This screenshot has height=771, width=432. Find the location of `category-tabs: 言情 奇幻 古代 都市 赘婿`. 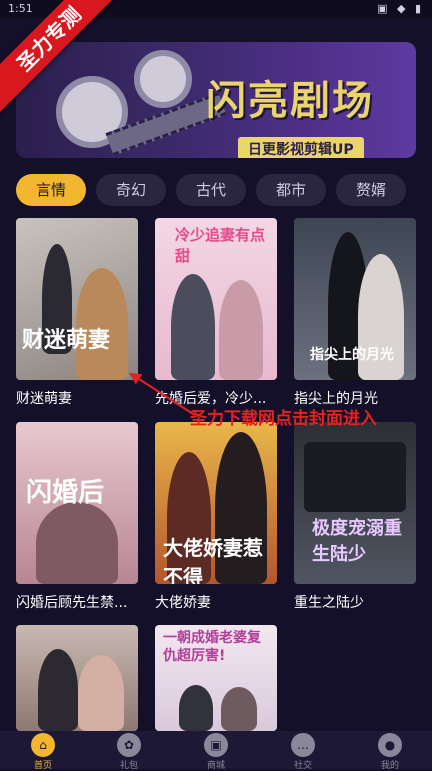

category-tabs: 言情 奇幻 古代 都市 赘婿 is located at coordinates (221, 190).